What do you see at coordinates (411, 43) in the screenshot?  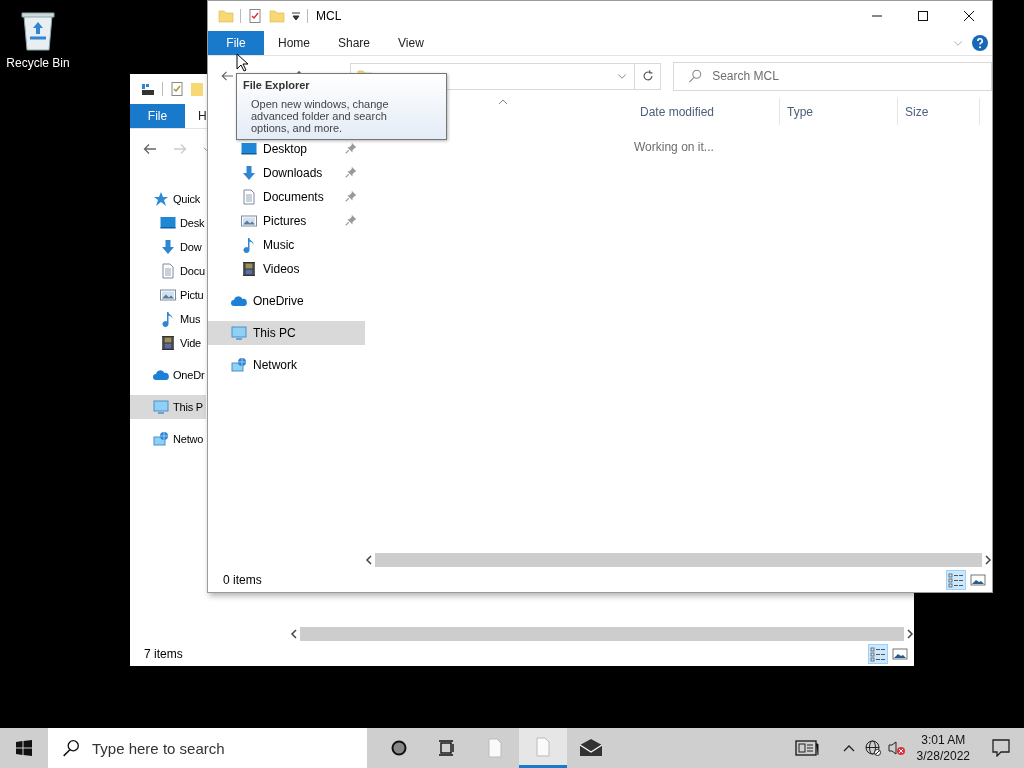 I see `ribbon-tab: View` at bounding box center [411, 43].